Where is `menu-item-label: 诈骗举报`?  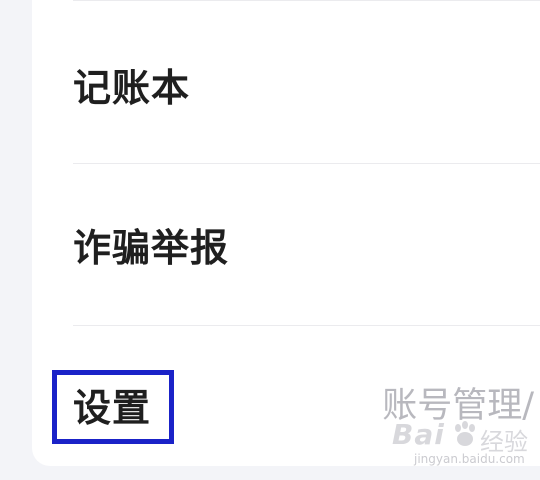
menu-item-label: 诈骗举报 is located at coordinates (151, 248).